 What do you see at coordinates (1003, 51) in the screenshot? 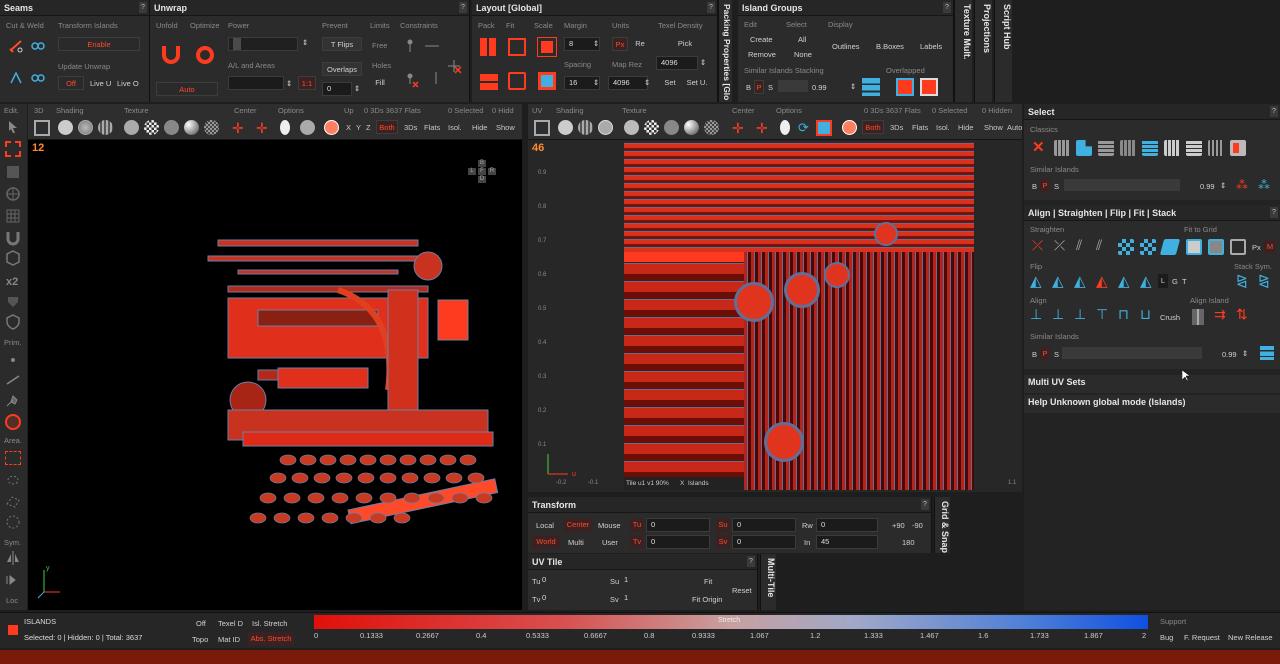
I see `script-hub-tab: Script Hub` at bounding box center [1003, 51].